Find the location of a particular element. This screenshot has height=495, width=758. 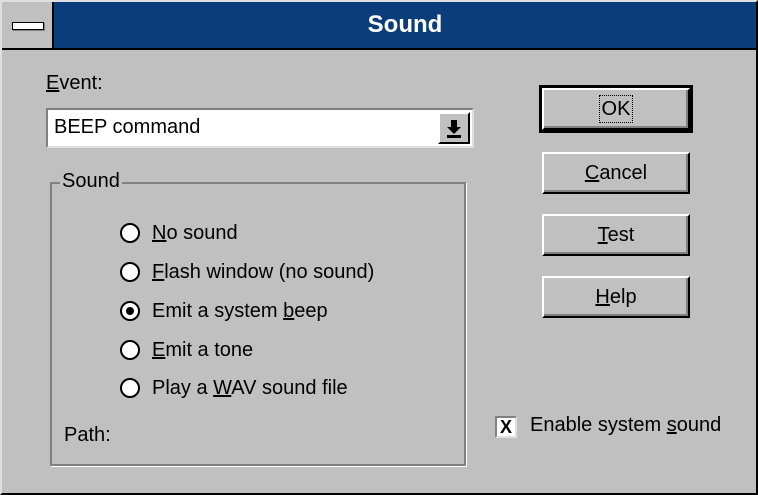

radio-no-sound: No sound is located at coordinates (179, 233).